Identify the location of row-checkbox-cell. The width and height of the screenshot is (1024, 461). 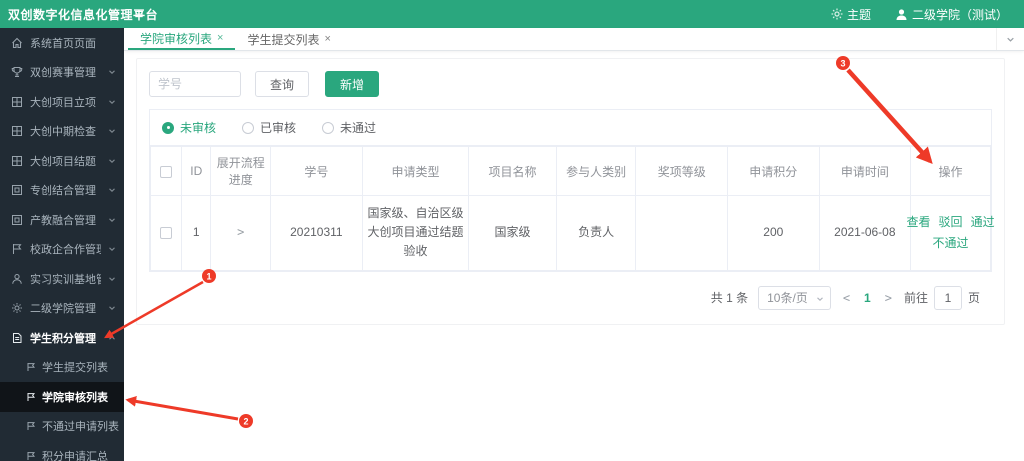
(166, 233).